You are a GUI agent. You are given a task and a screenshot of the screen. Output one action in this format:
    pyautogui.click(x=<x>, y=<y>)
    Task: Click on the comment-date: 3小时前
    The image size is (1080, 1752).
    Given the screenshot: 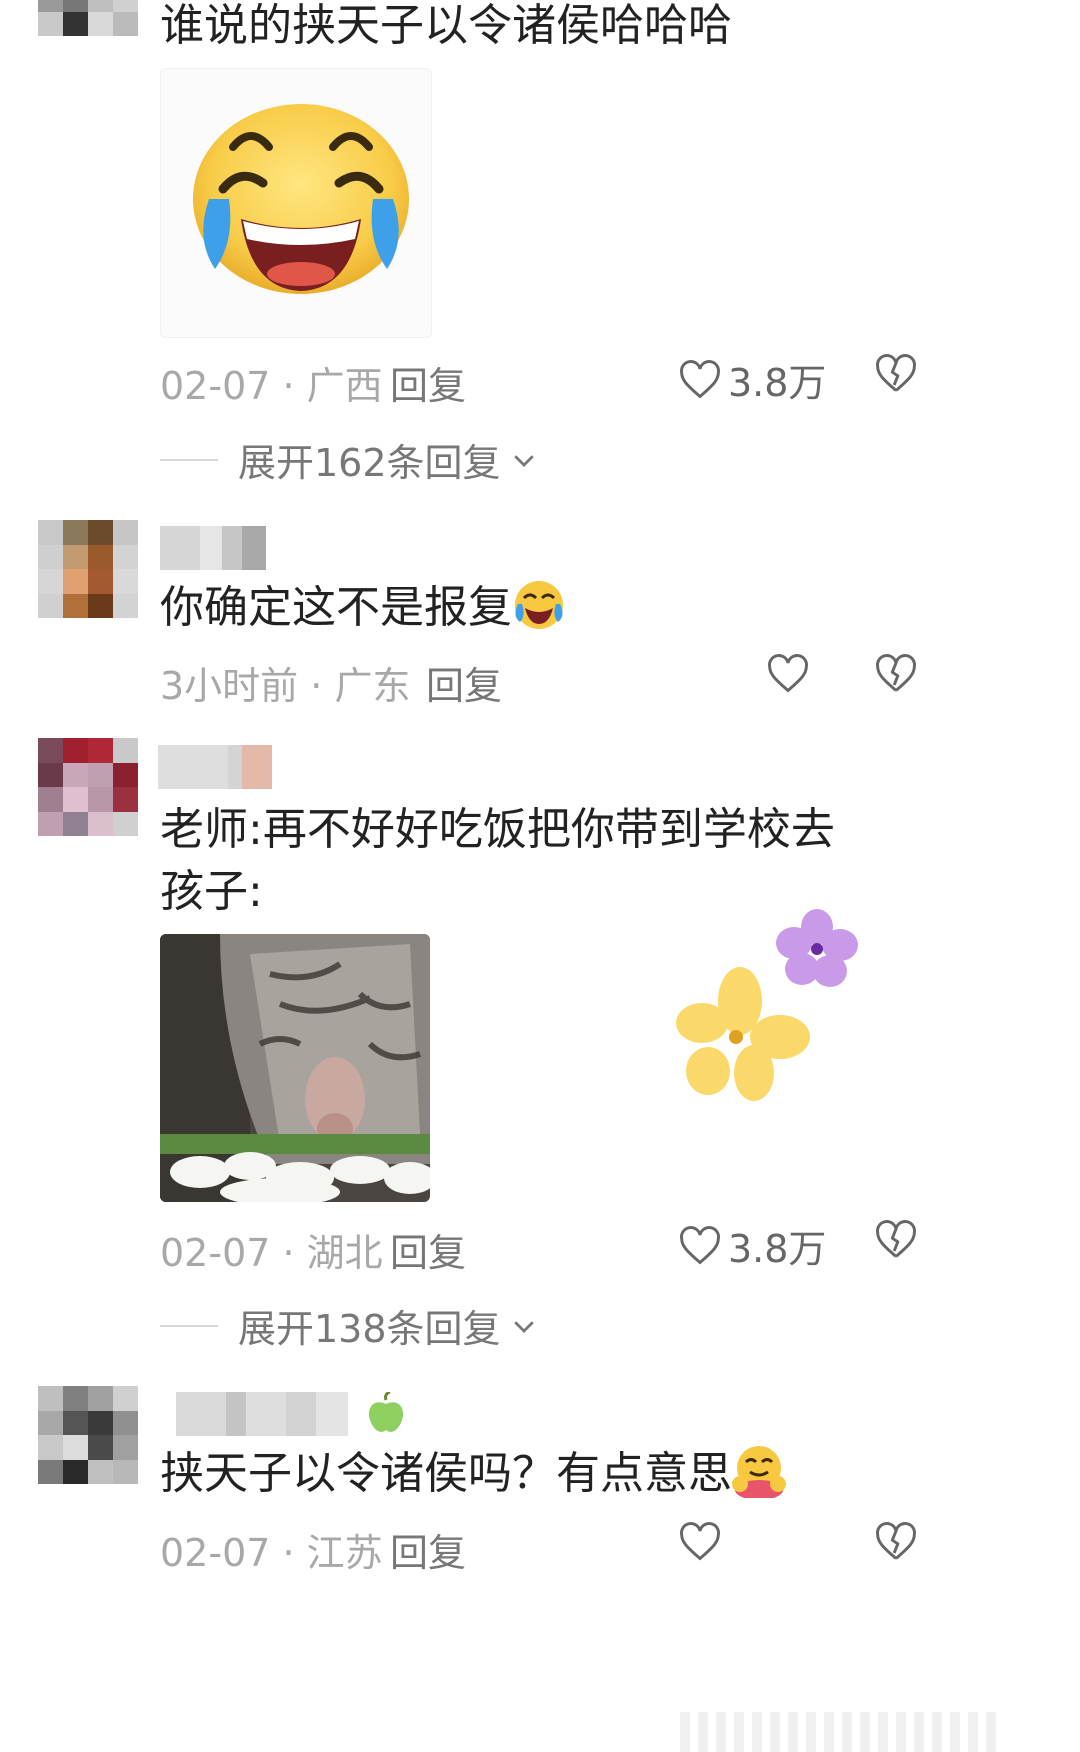 What is the action you would take?
    pyautogui.click(x=229, y=686)
    